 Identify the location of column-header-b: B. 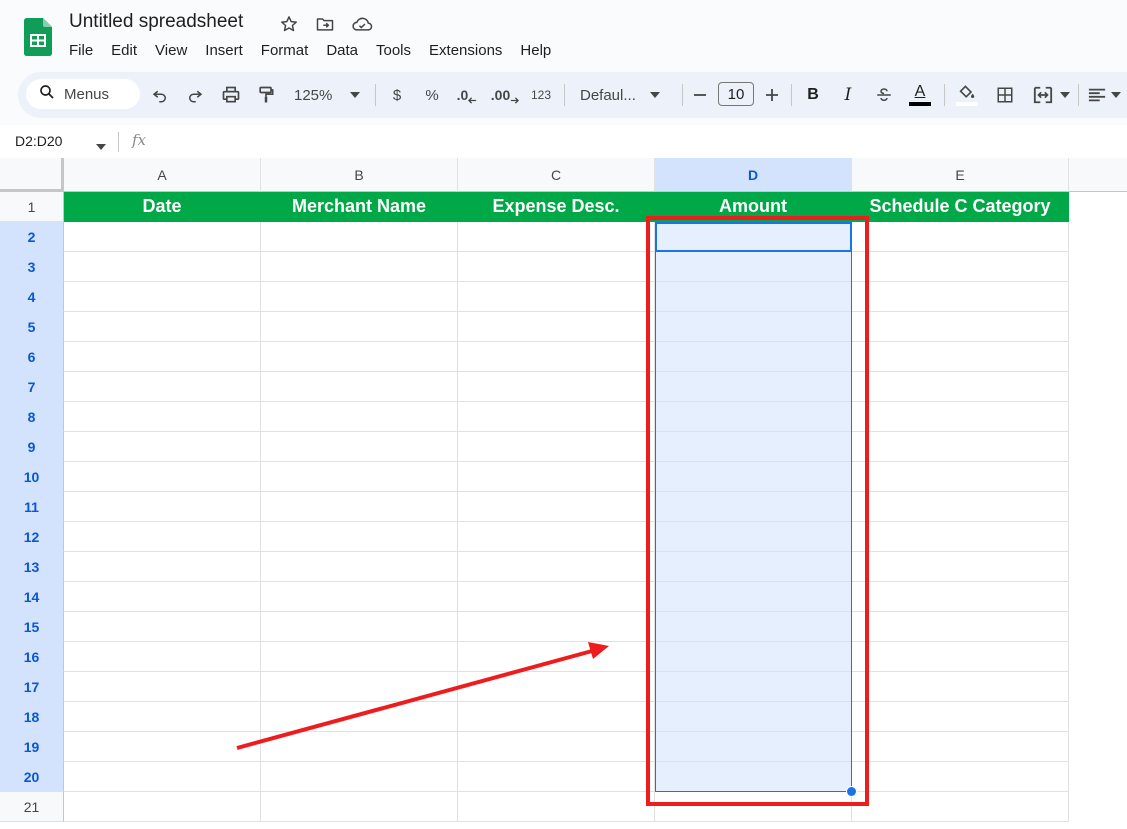
(359, 175).